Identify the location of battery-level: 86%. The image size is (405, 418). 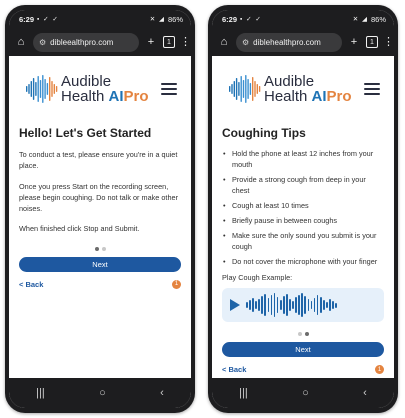
(175, 19).